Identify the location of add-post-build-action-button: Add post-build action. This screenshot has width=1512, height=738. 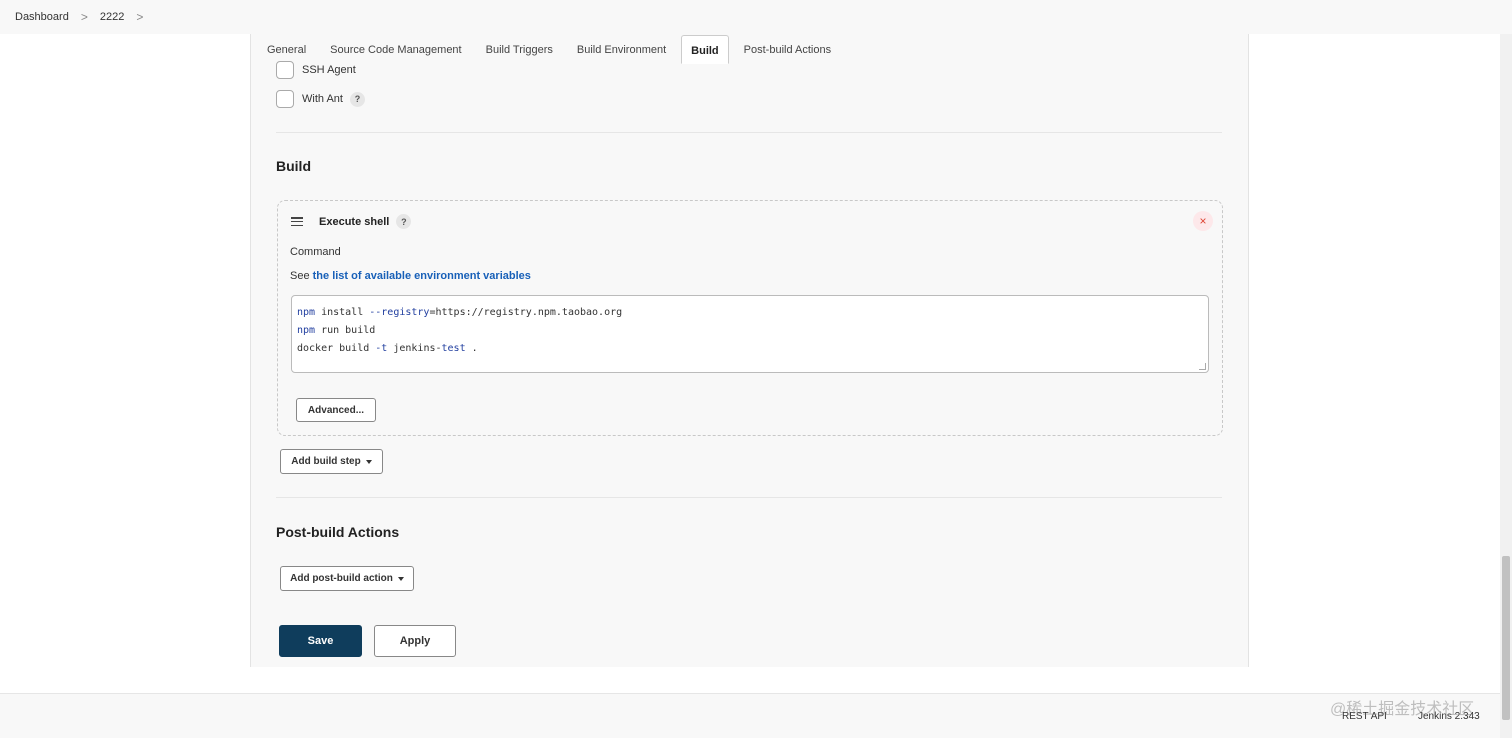
(347, 578).